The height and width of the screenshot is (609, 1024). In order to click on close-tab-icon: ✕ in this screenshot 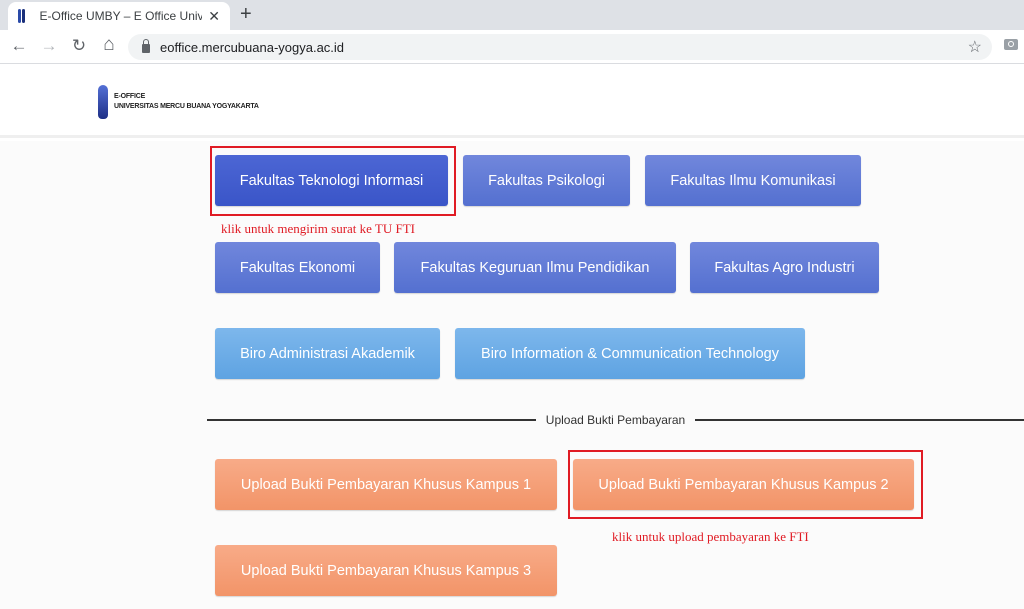, I will do `click(214, 16)`.